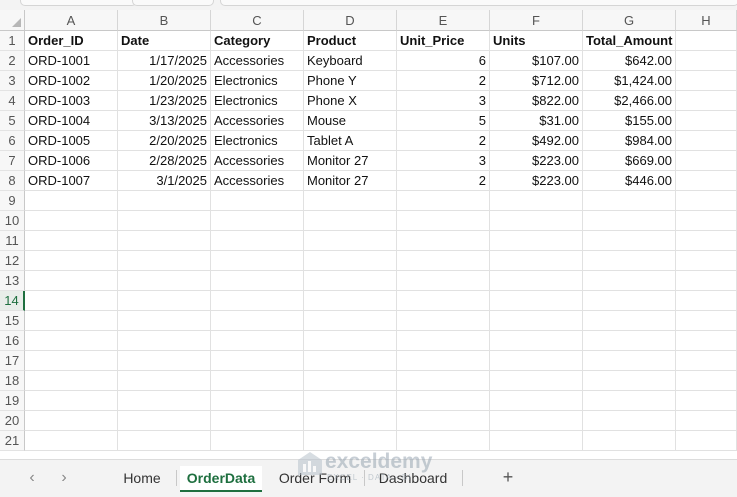  Describe the element at coordinates (12, 221) in the screenshot. I see `row-header-10: 10` at that location.